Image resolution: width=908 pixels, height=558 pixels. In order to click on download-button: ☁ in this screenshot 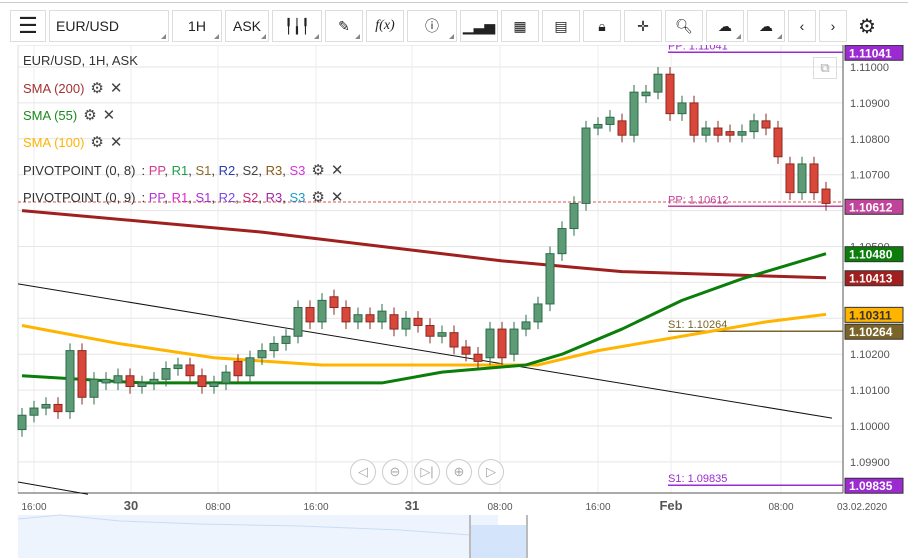, I will do `click(766, 26)`.